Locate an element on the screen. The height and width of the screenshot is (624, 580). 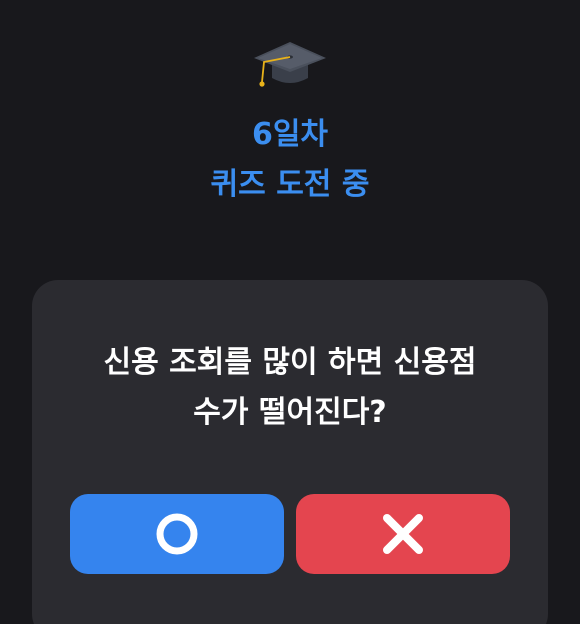
x-mark-icon is located at coordinates (403, 534).